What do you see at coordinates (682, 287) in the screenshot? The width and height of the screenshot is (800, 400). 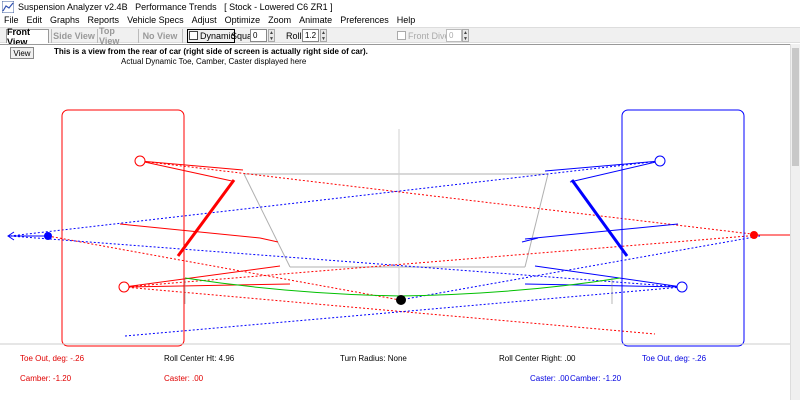 I see `right-lower-ball-joint` at bounding box center [682, 287].